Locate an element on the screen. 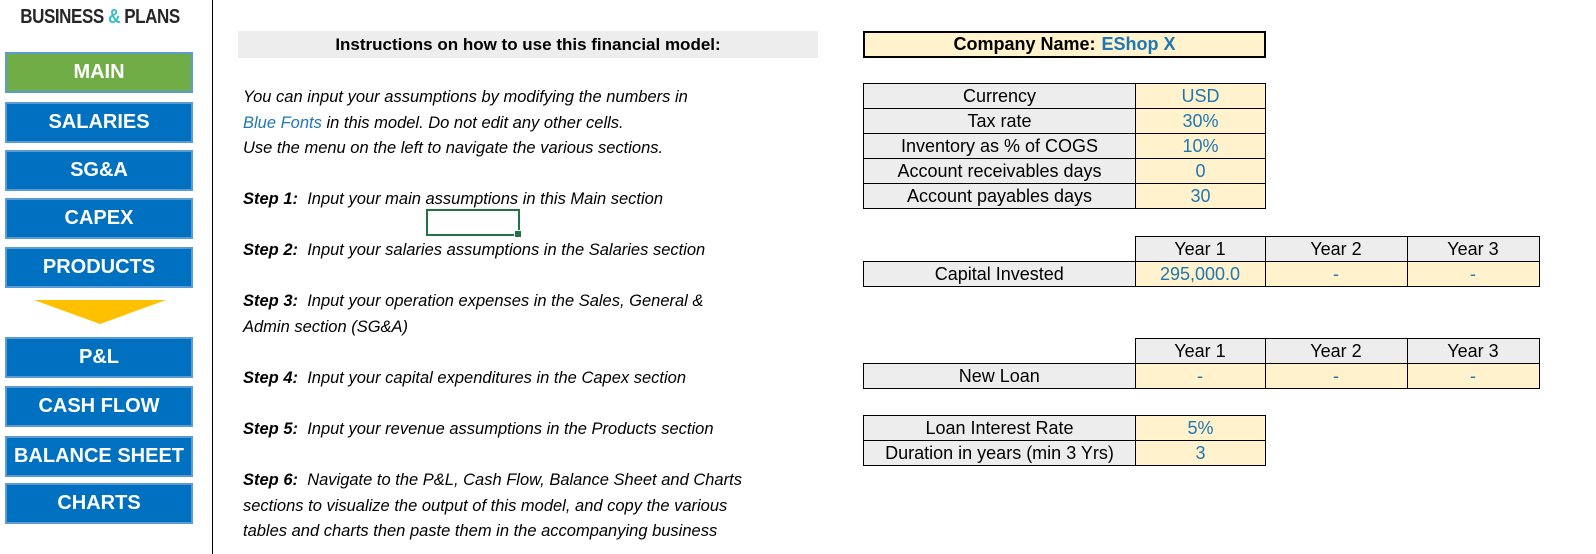 This screenshot has width=1596, height=554. logo-ampersand: & is located at coordinates (114, 17).